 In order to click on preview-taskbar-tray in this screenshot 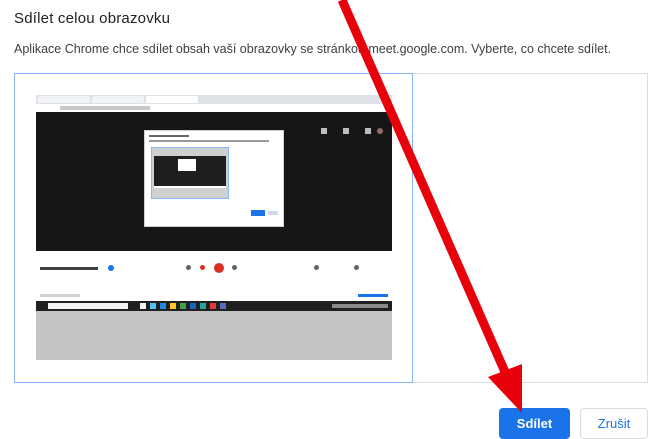, I will do `click(360, 306)`.